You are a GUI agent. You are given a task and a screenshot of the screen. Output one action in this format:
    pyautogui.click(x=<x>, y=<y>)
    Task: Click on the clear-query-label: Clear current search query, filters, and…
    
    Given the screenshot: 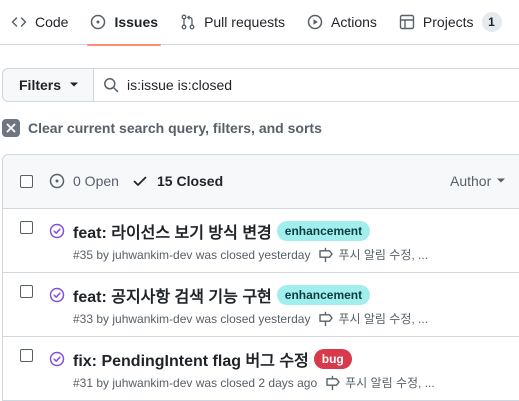 What is the action you would take?
    pyautogui.click(x=175, y=128)
    